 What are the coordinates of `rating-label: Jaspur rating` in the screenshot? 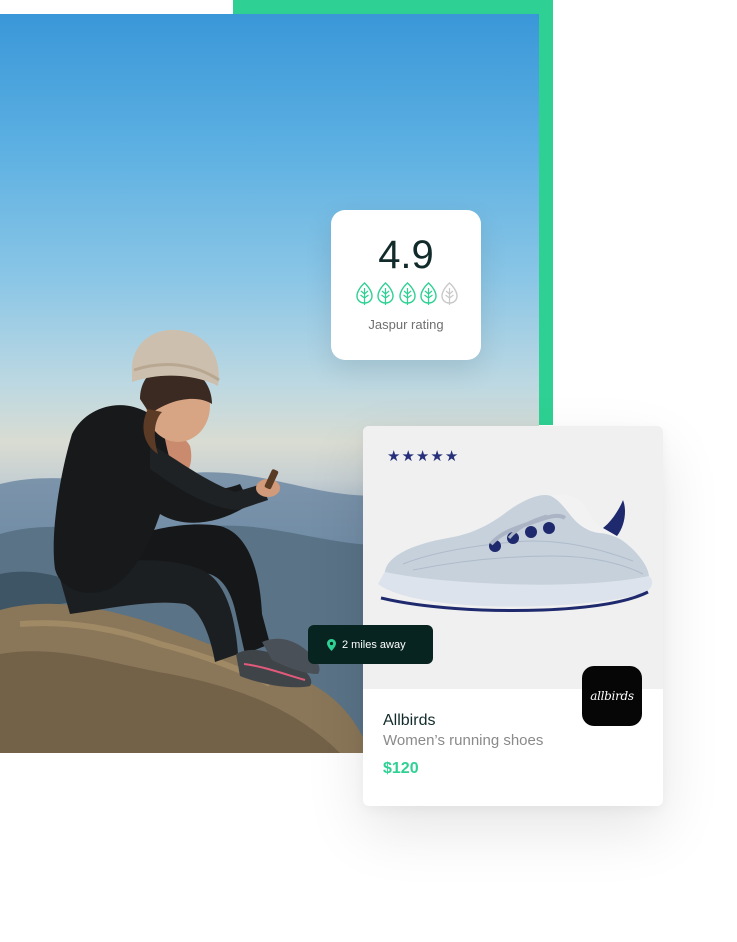 It's located at (406, 324).